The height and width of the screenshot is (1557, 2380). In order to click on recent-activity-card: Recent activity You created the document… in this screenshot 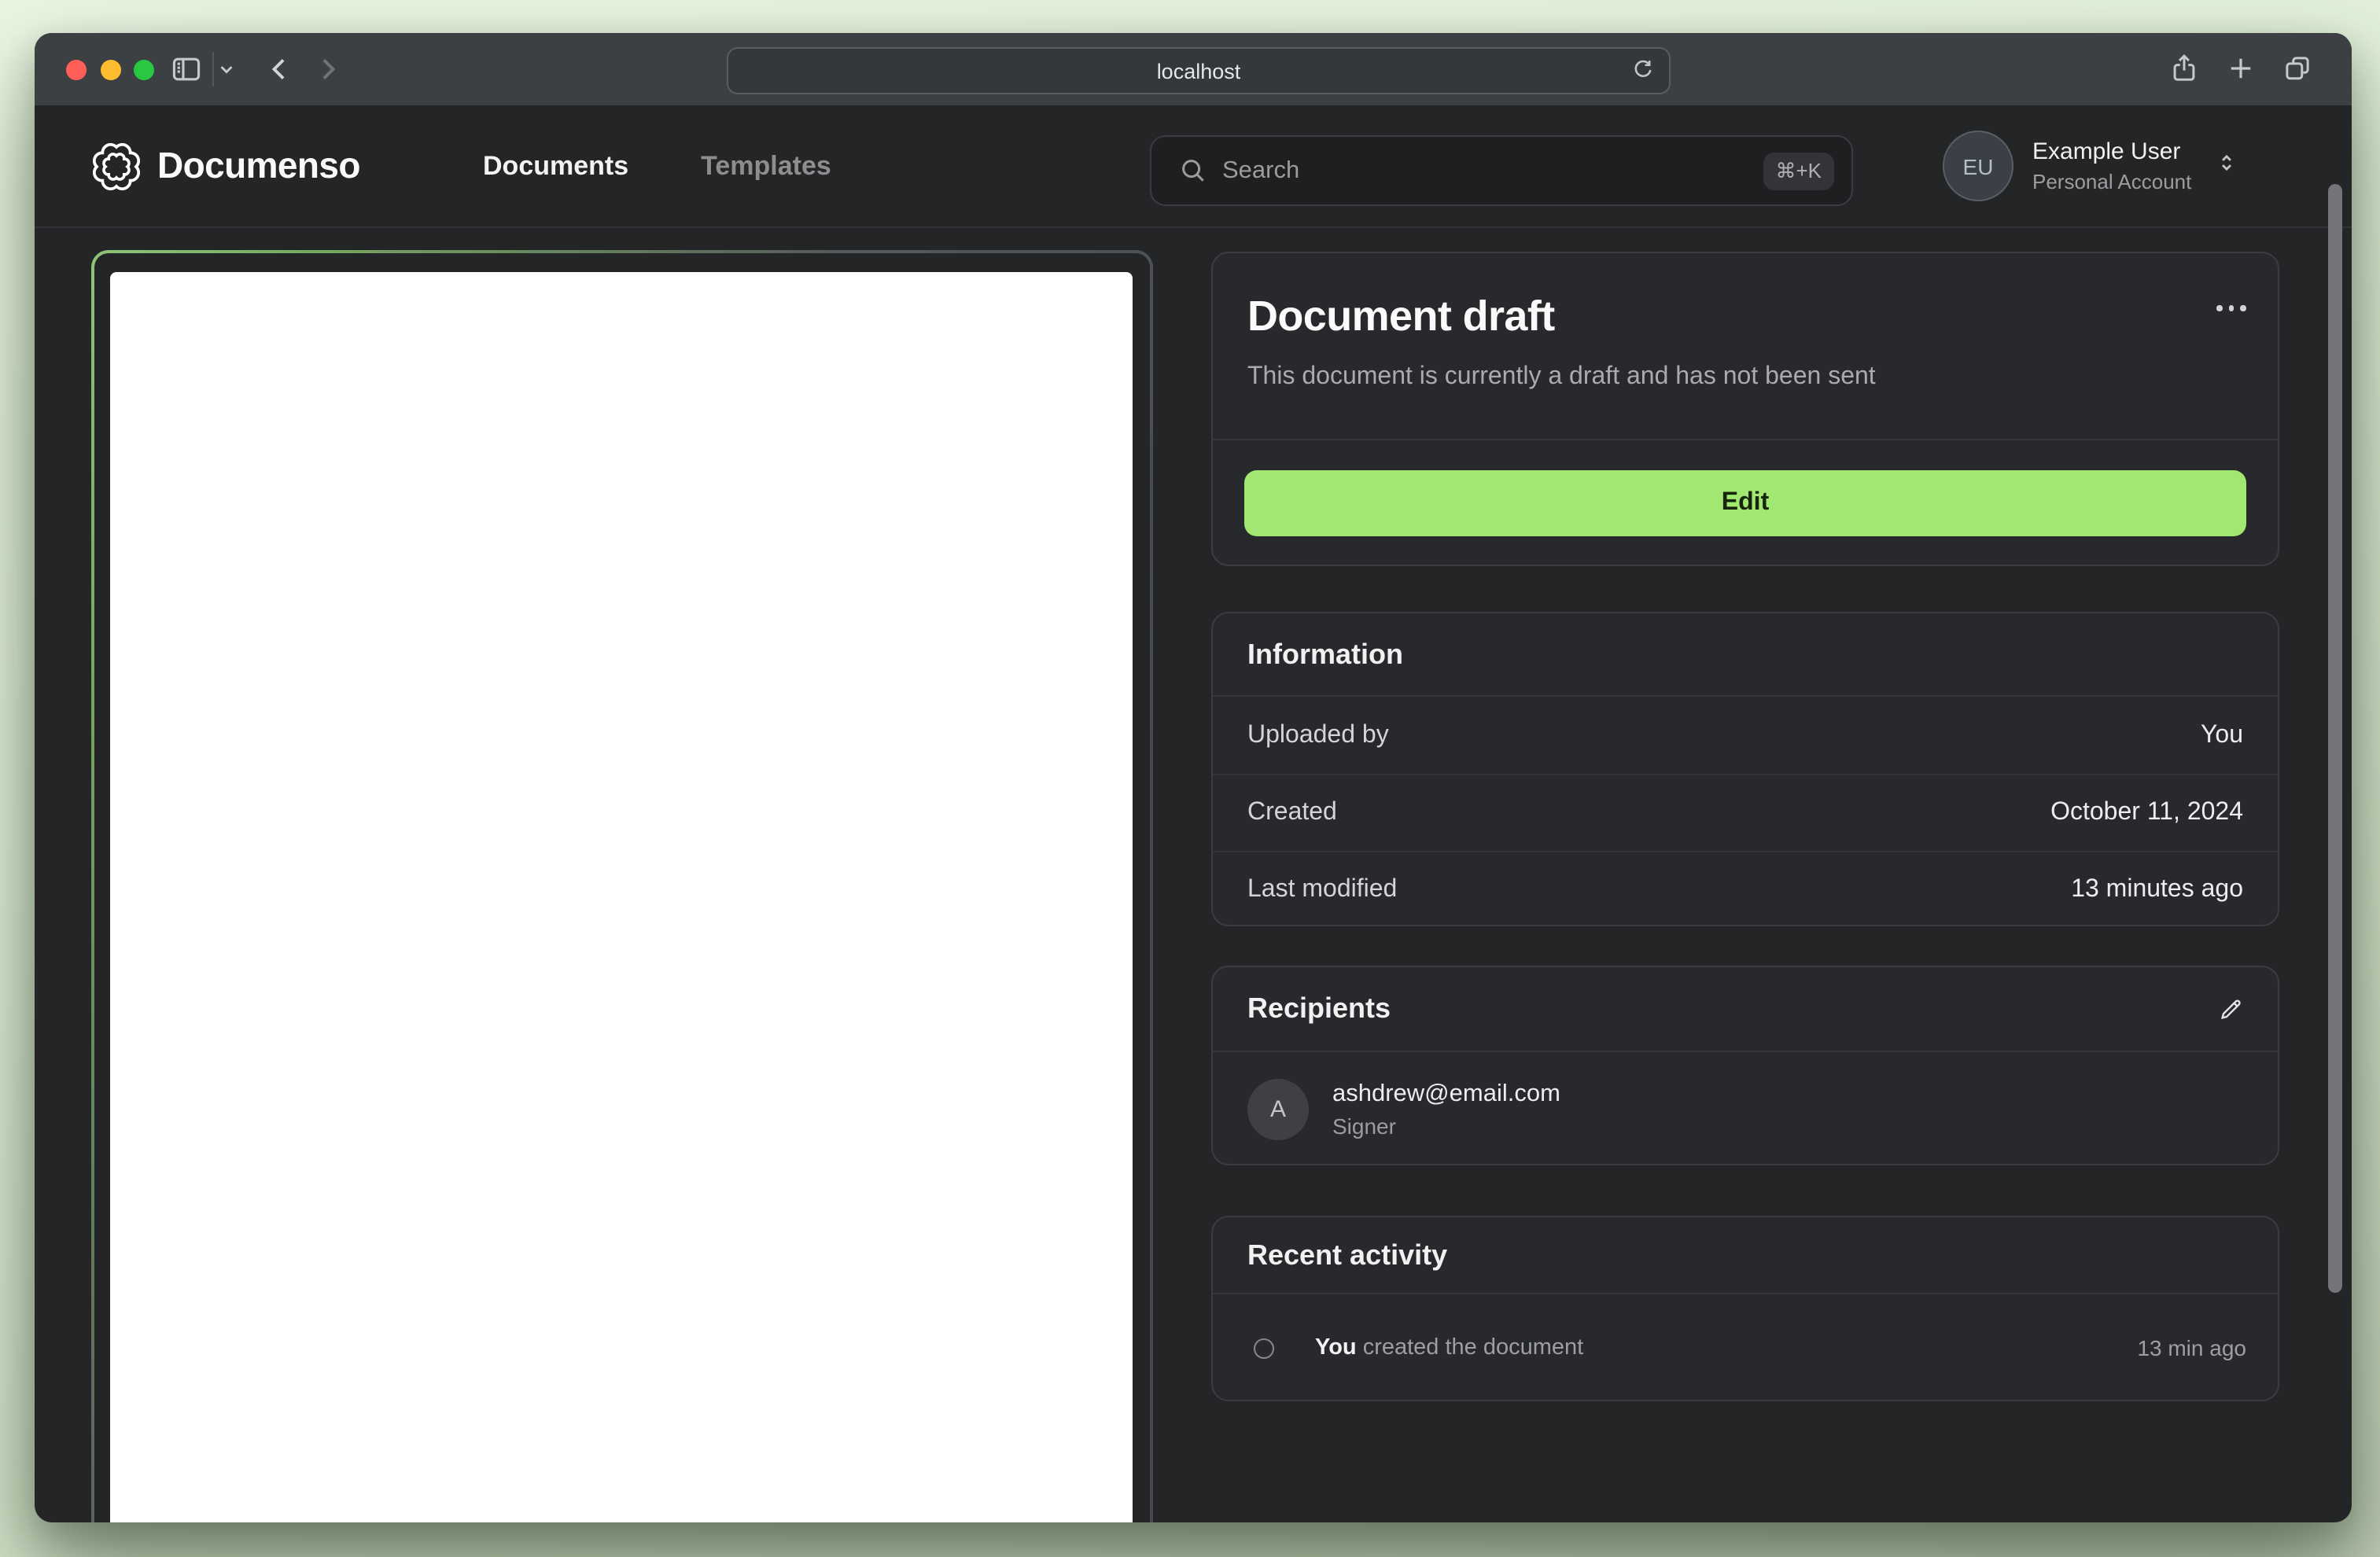, I will do `click(1745, 1308)`.